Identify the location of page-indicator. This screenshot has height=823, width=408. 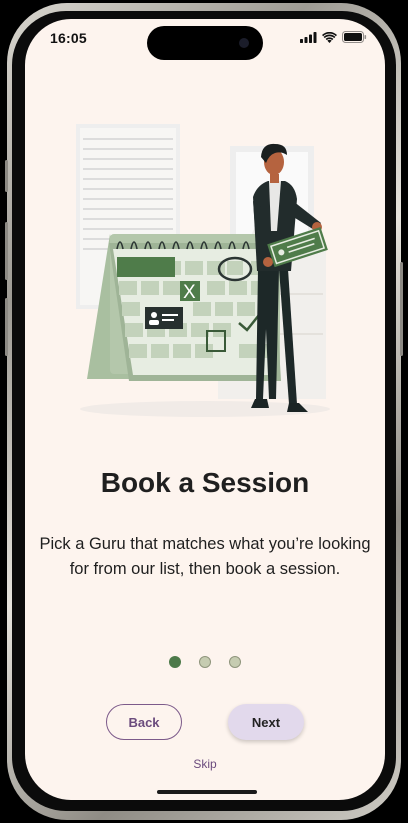
(205, 662).